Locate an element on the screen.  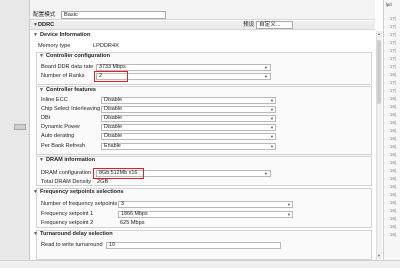
dbi-label: DBI is located at coordinates (46, 118).